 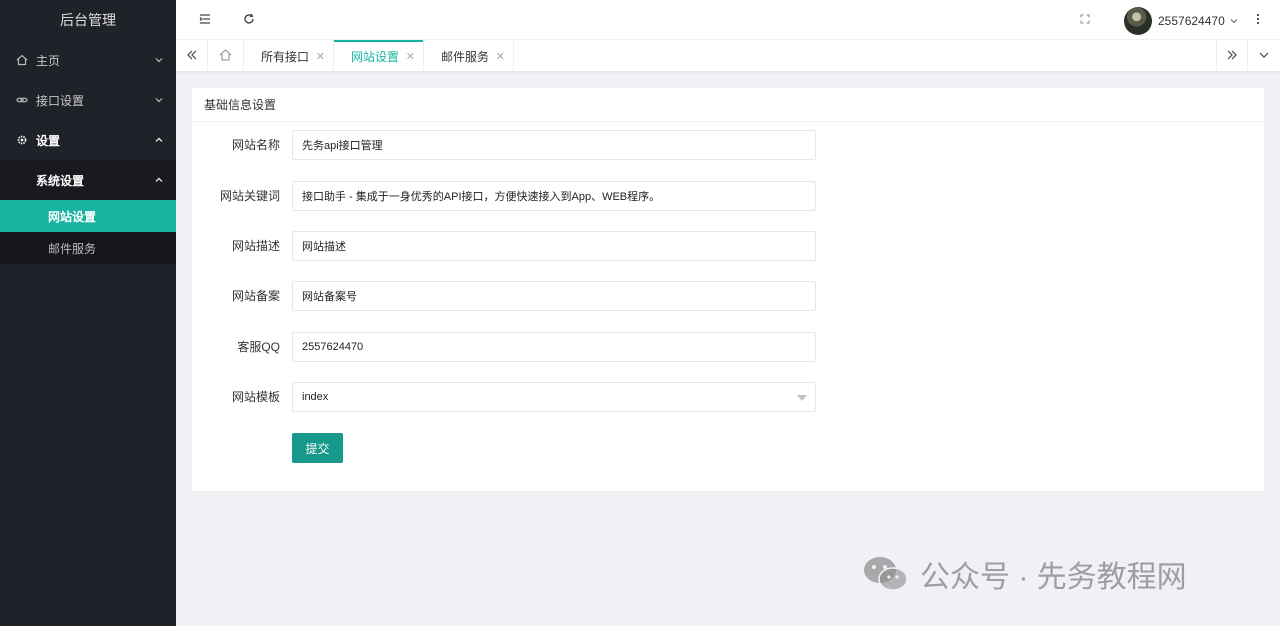 I want to click on fullscreen-button, so click(x=1085, y=20).